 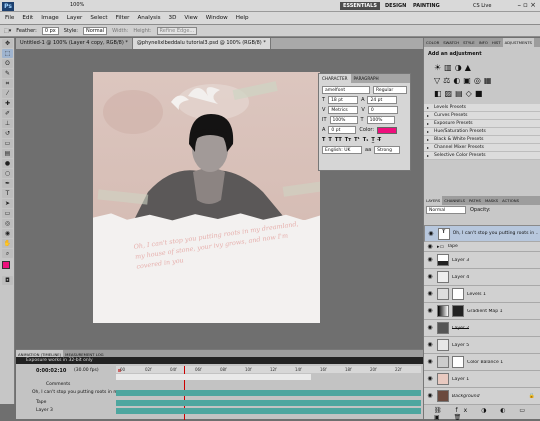 I want to click on preset-exposure: Exposure Presets, so click(x=482, y=124).